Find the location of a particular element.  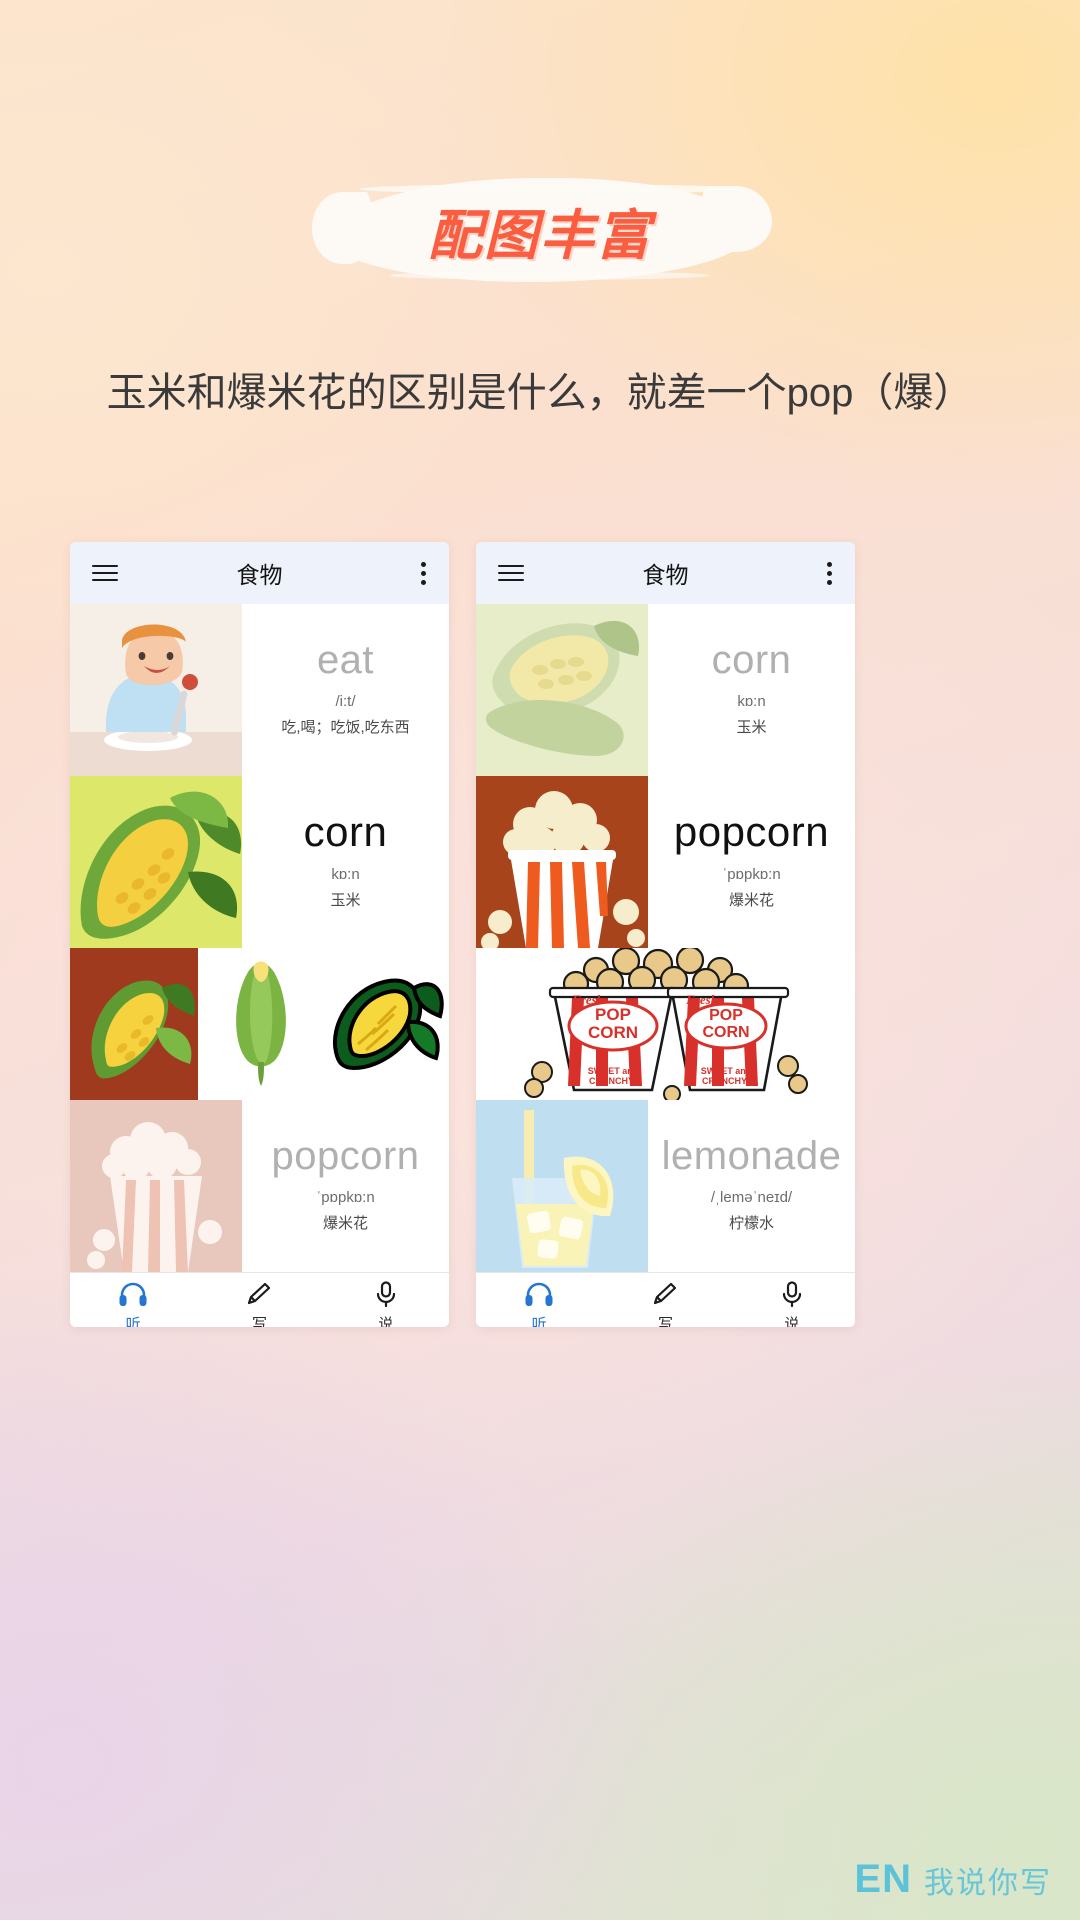

translation-text: 柠檬水 is located at coordinates (751, 1223).